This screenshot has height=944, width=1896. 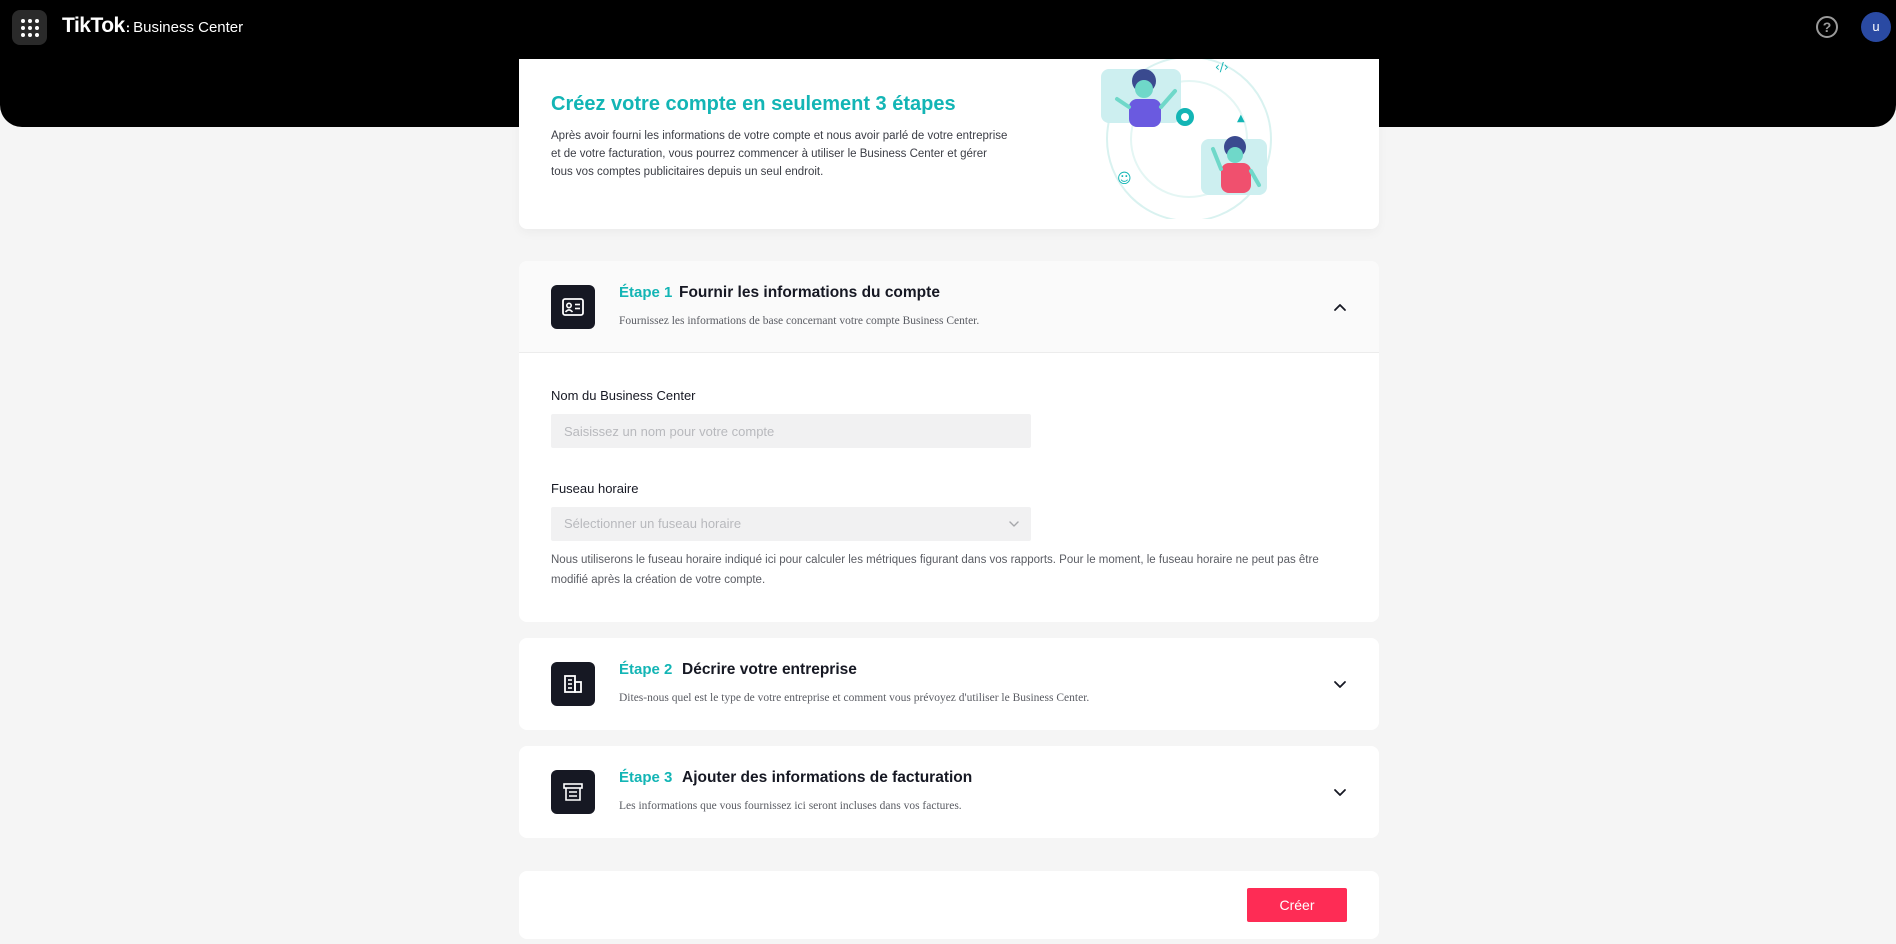 What do you see at coordinates (1340, 307) in the screenshot?
I see `chevron-up-icon` at bounding box center [1340, 307].